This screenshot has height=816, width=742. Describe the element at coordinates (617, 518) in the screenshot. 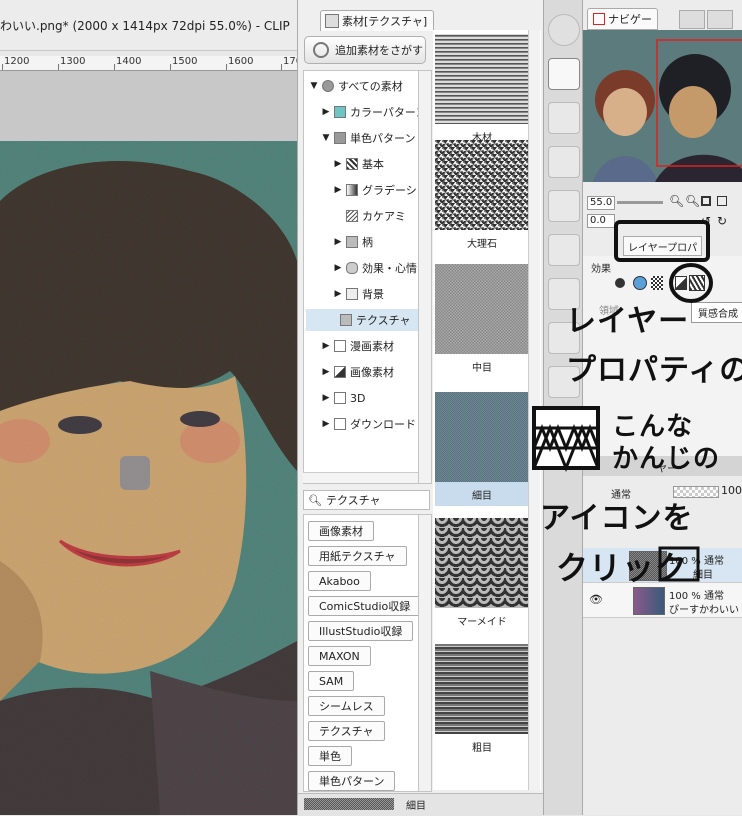

I see `annotation-text: アイコンを` at that location.